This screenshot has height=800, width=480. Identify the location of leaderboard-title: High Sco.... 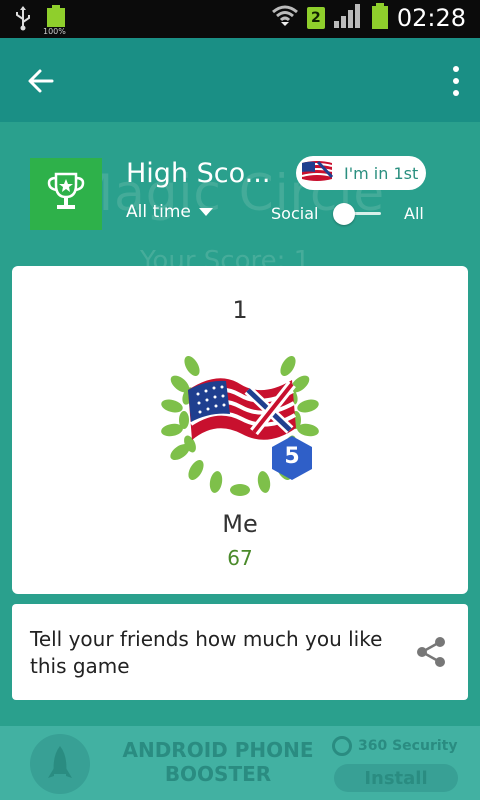
(198, 173).